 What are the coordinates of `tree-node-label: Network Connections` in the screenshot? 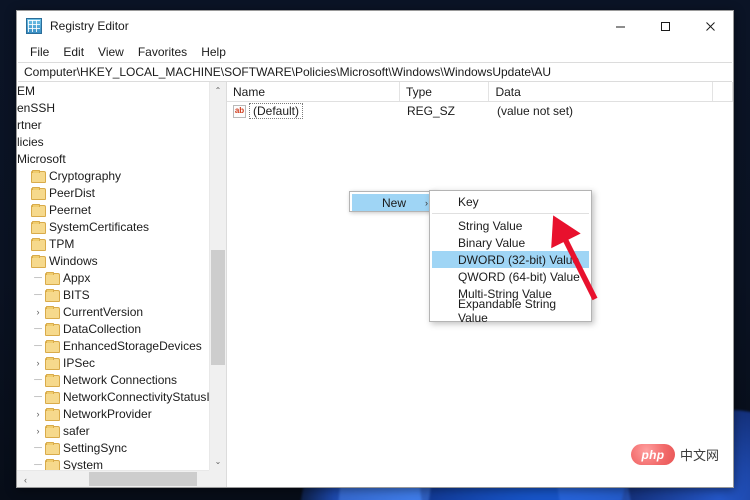 It's located at (120, 379).